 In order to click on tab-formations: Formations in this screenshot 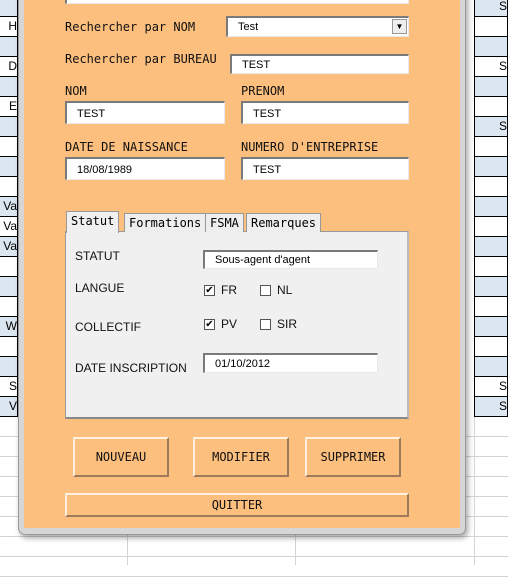, I will do `click(165, 222)`.